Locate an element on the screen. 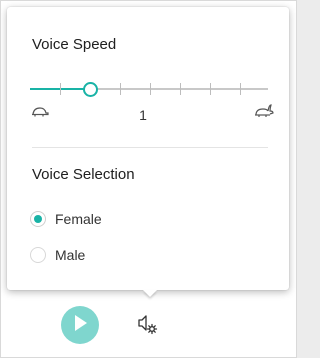 Image resolution: width=320 pixels, height=358 pixels. voice-selection-title: Voice Selection is located at coordinates (83, 174).